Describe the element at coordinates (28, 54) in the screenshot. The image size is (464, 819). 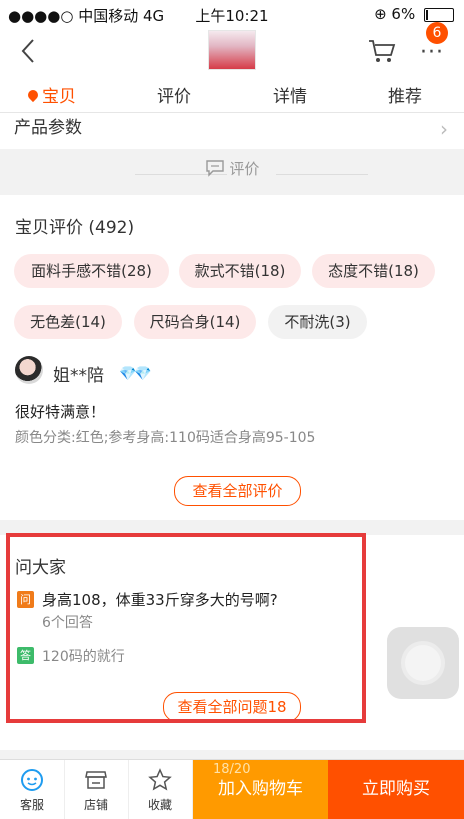
I see `chevron-left-icon` at that location.